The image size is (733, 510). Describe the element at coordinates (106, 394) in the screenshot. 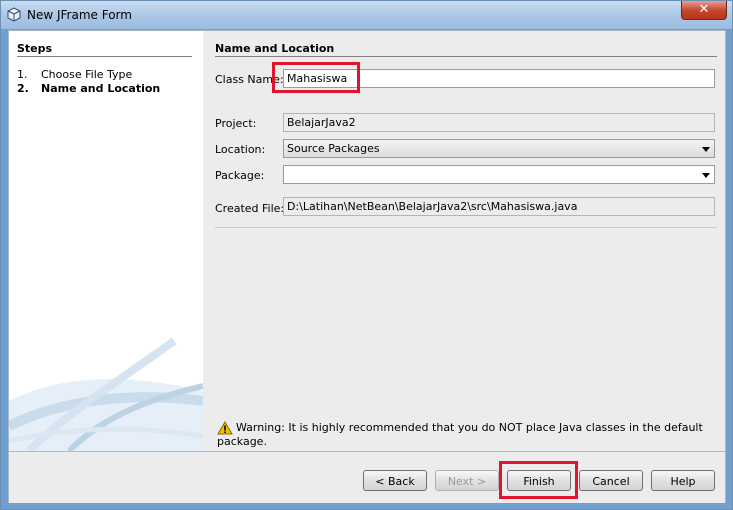

I see `wizard-swoosh-graphic` at that location.